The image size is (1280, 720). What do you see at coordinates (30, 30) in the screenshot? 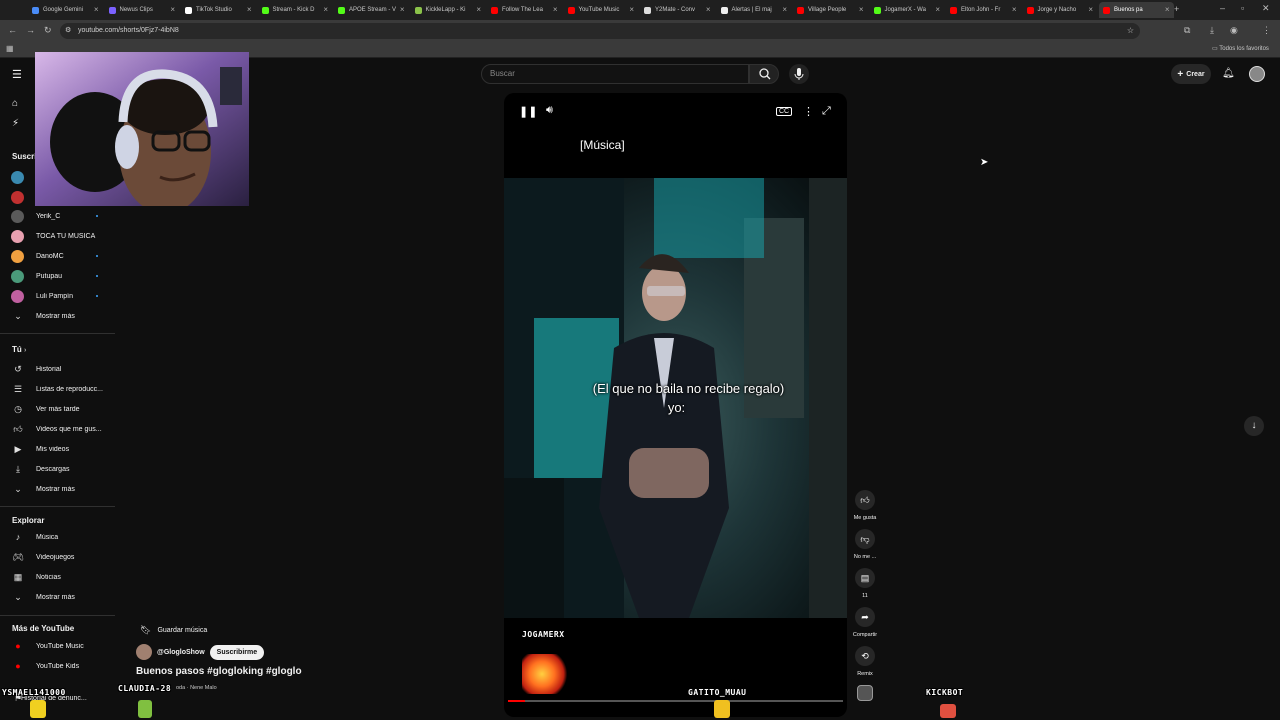
I see `forward-icon: →` at bounding box center [30, 30].